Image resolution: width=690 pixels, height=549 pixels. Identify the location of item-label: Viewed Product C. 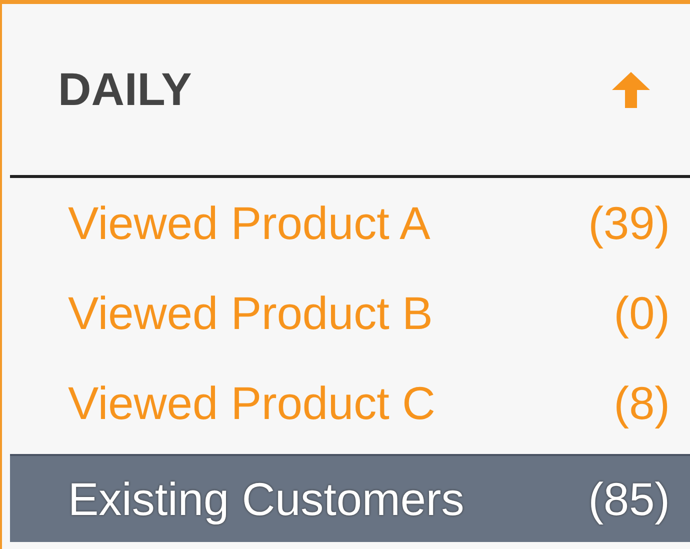
(252, 403).